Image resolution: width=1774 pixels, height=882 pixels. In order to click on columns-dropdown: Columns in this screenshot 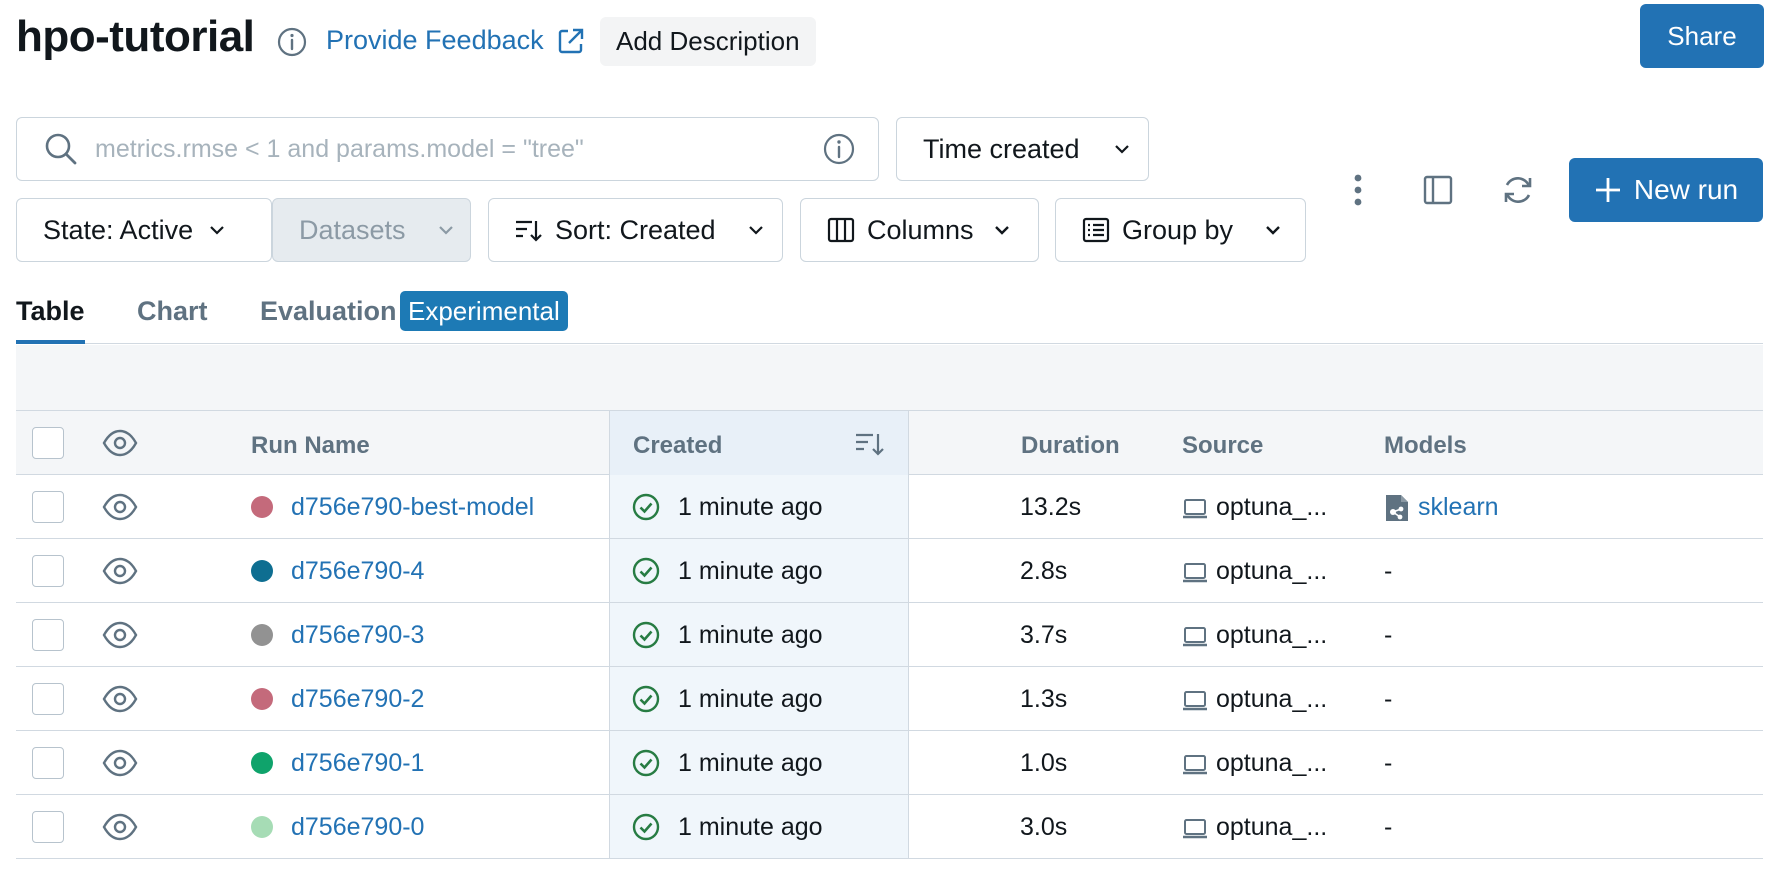, I will do `click(919, 230)`.